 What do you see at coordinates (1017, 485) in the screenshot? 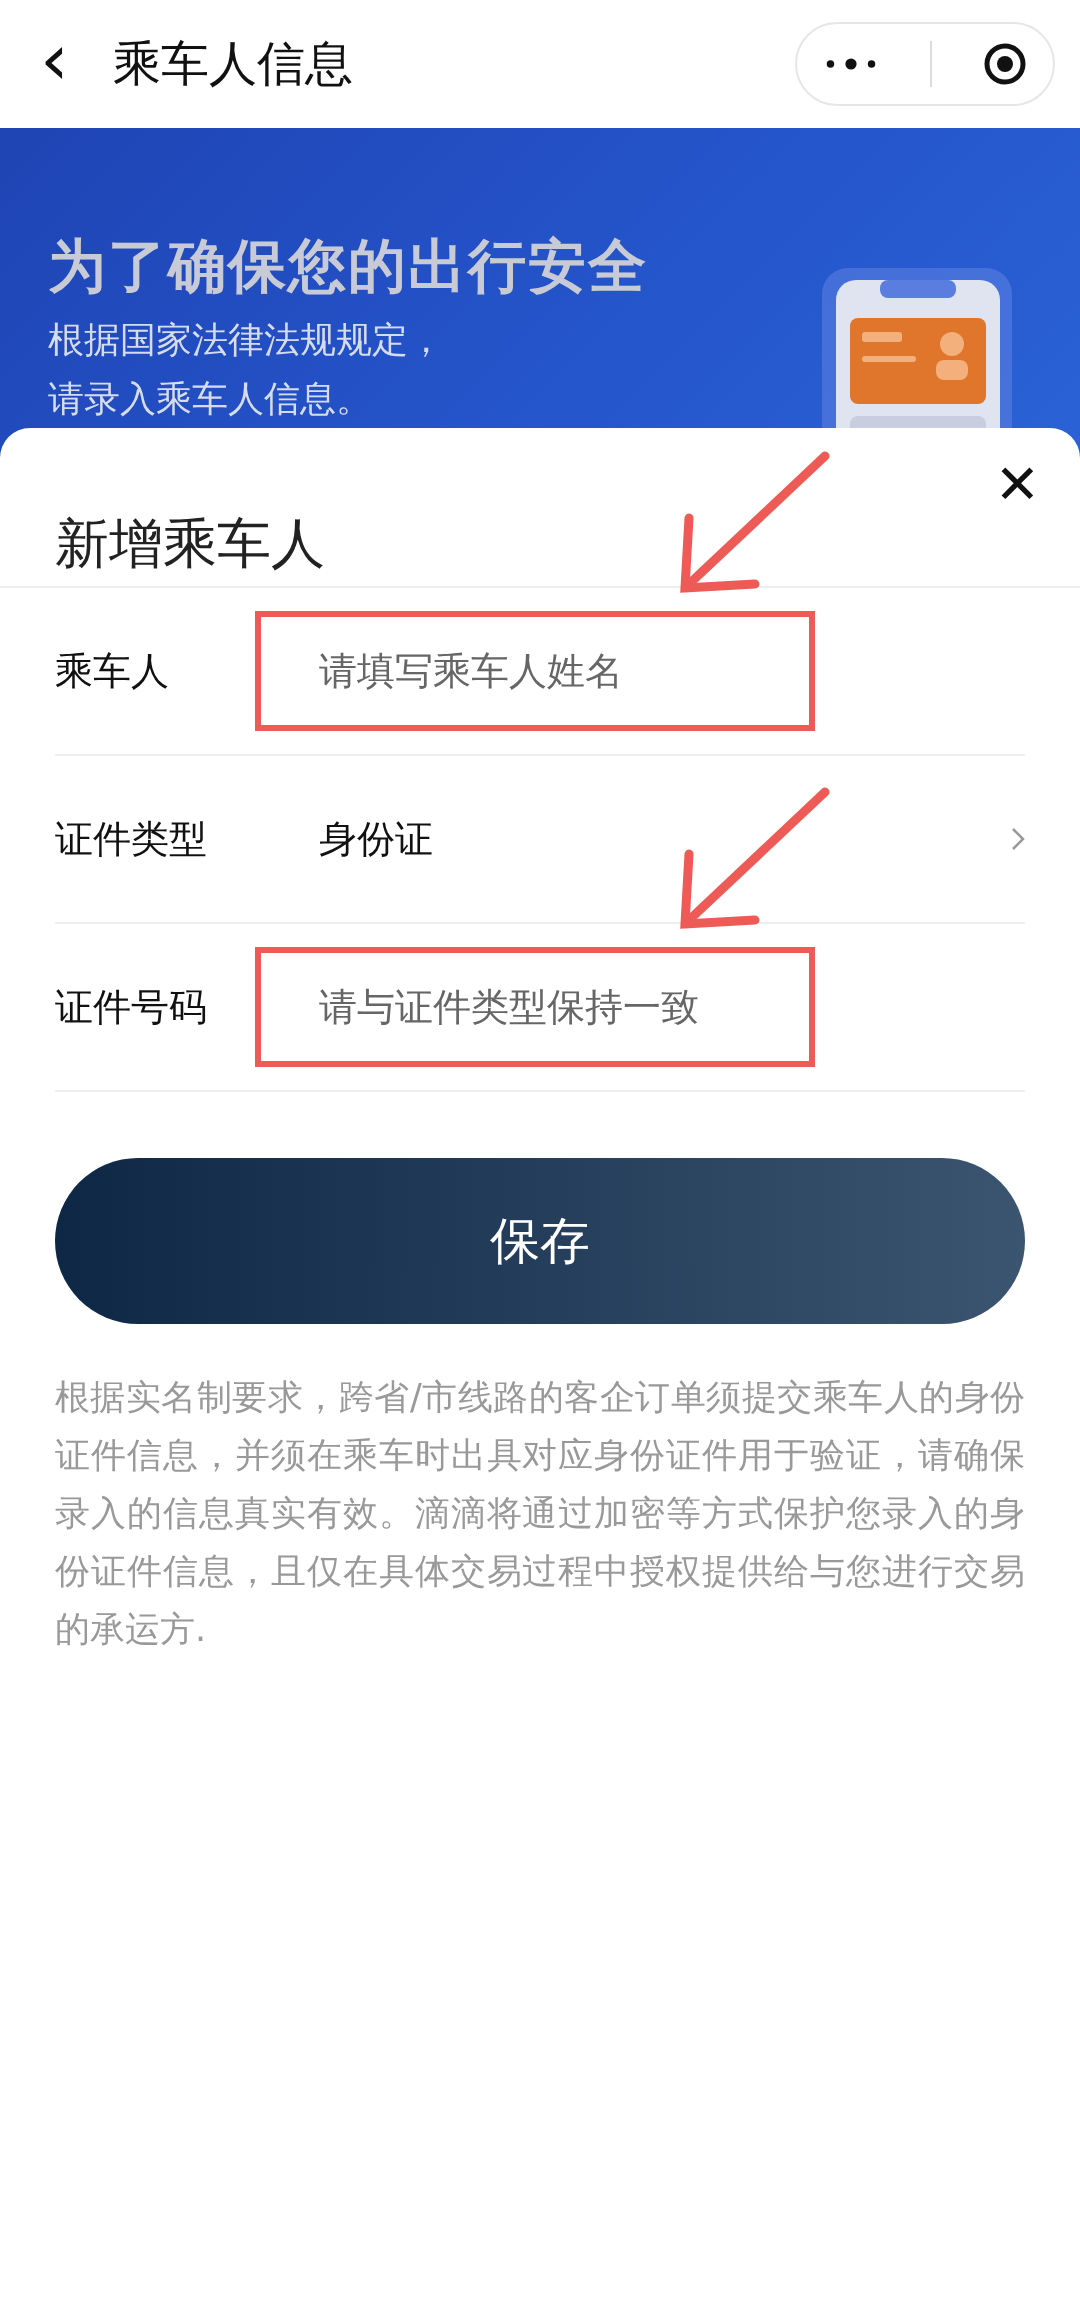
I see `close-button: ✕` at bounding box center [1017, 485].